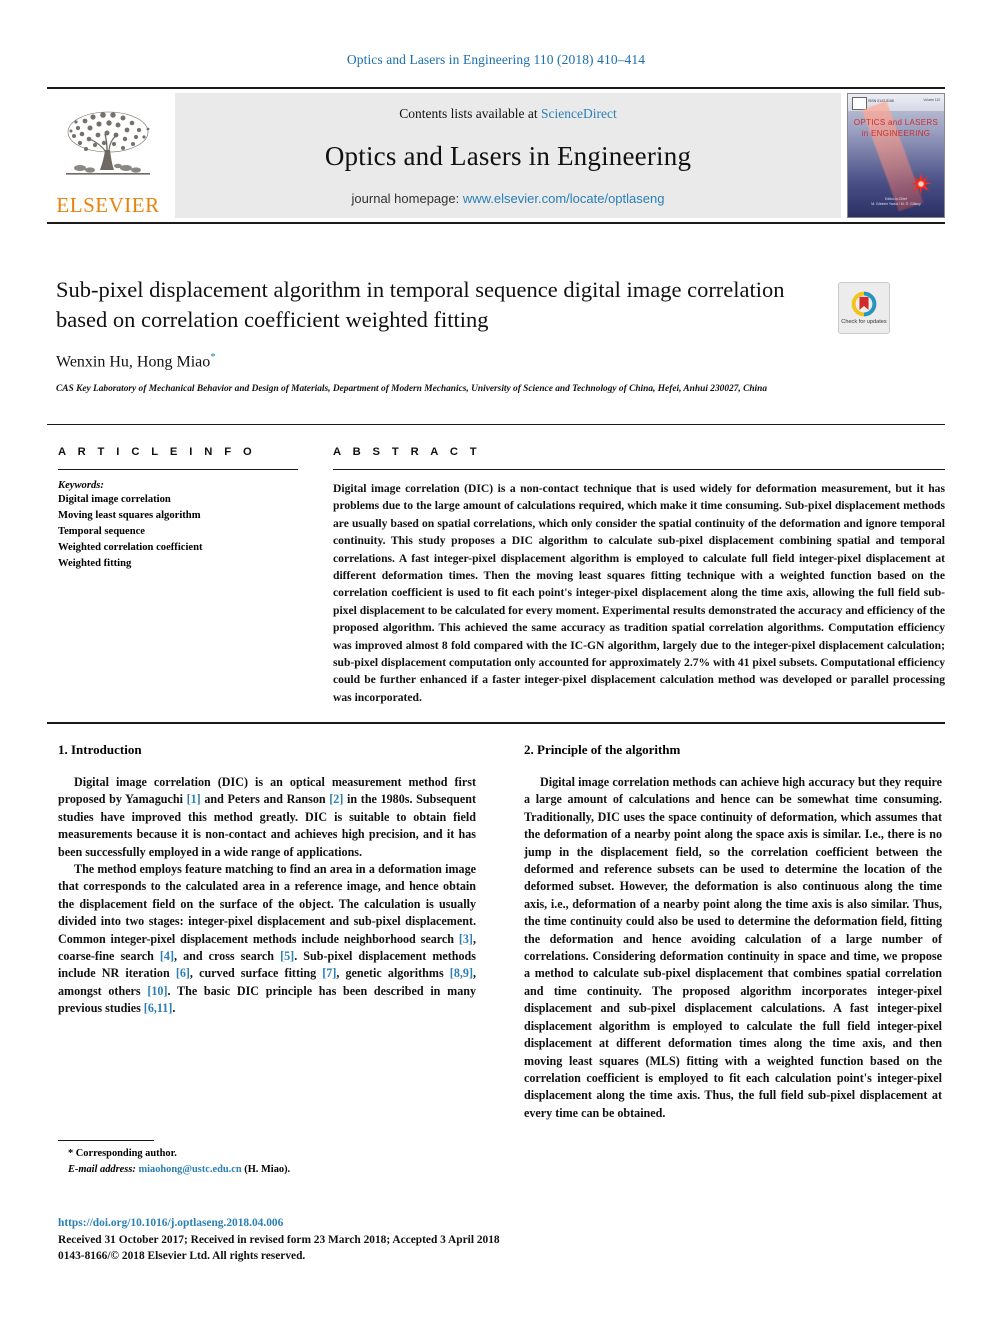  Describe the element at coordinates (81, 485) in the screenshot. I see `keywords-label: Keywords:` at that location.